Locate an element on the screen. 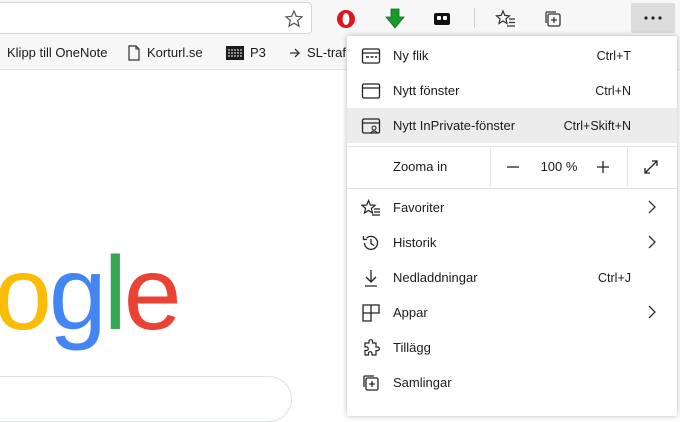  new-tab-icon is located at coordinates (371, 56).